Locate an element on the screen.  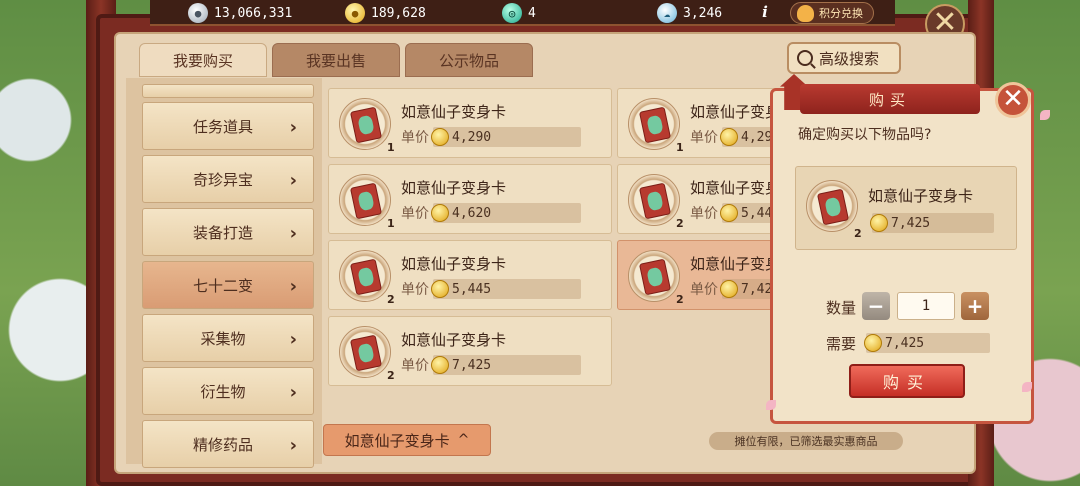
dialog-close-button: ✕ is located at coordinates (1013, 100).